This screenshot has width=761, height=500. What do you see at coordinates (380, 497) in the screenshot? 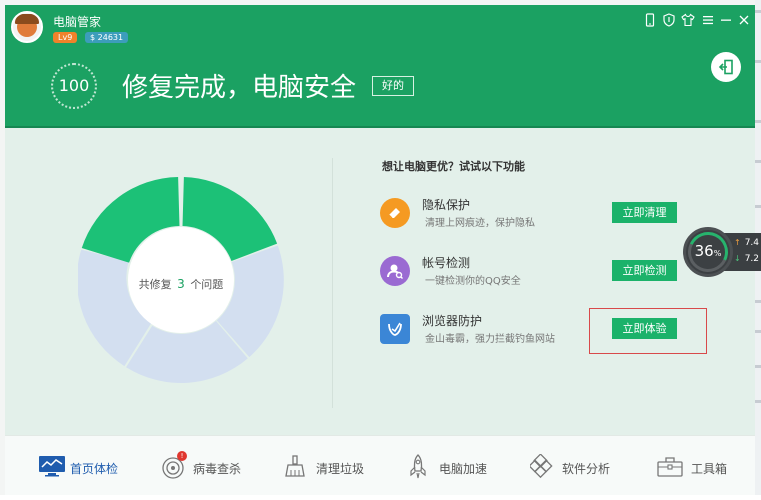
I see `window-frame-bottom` at bounding box center [380, 497].